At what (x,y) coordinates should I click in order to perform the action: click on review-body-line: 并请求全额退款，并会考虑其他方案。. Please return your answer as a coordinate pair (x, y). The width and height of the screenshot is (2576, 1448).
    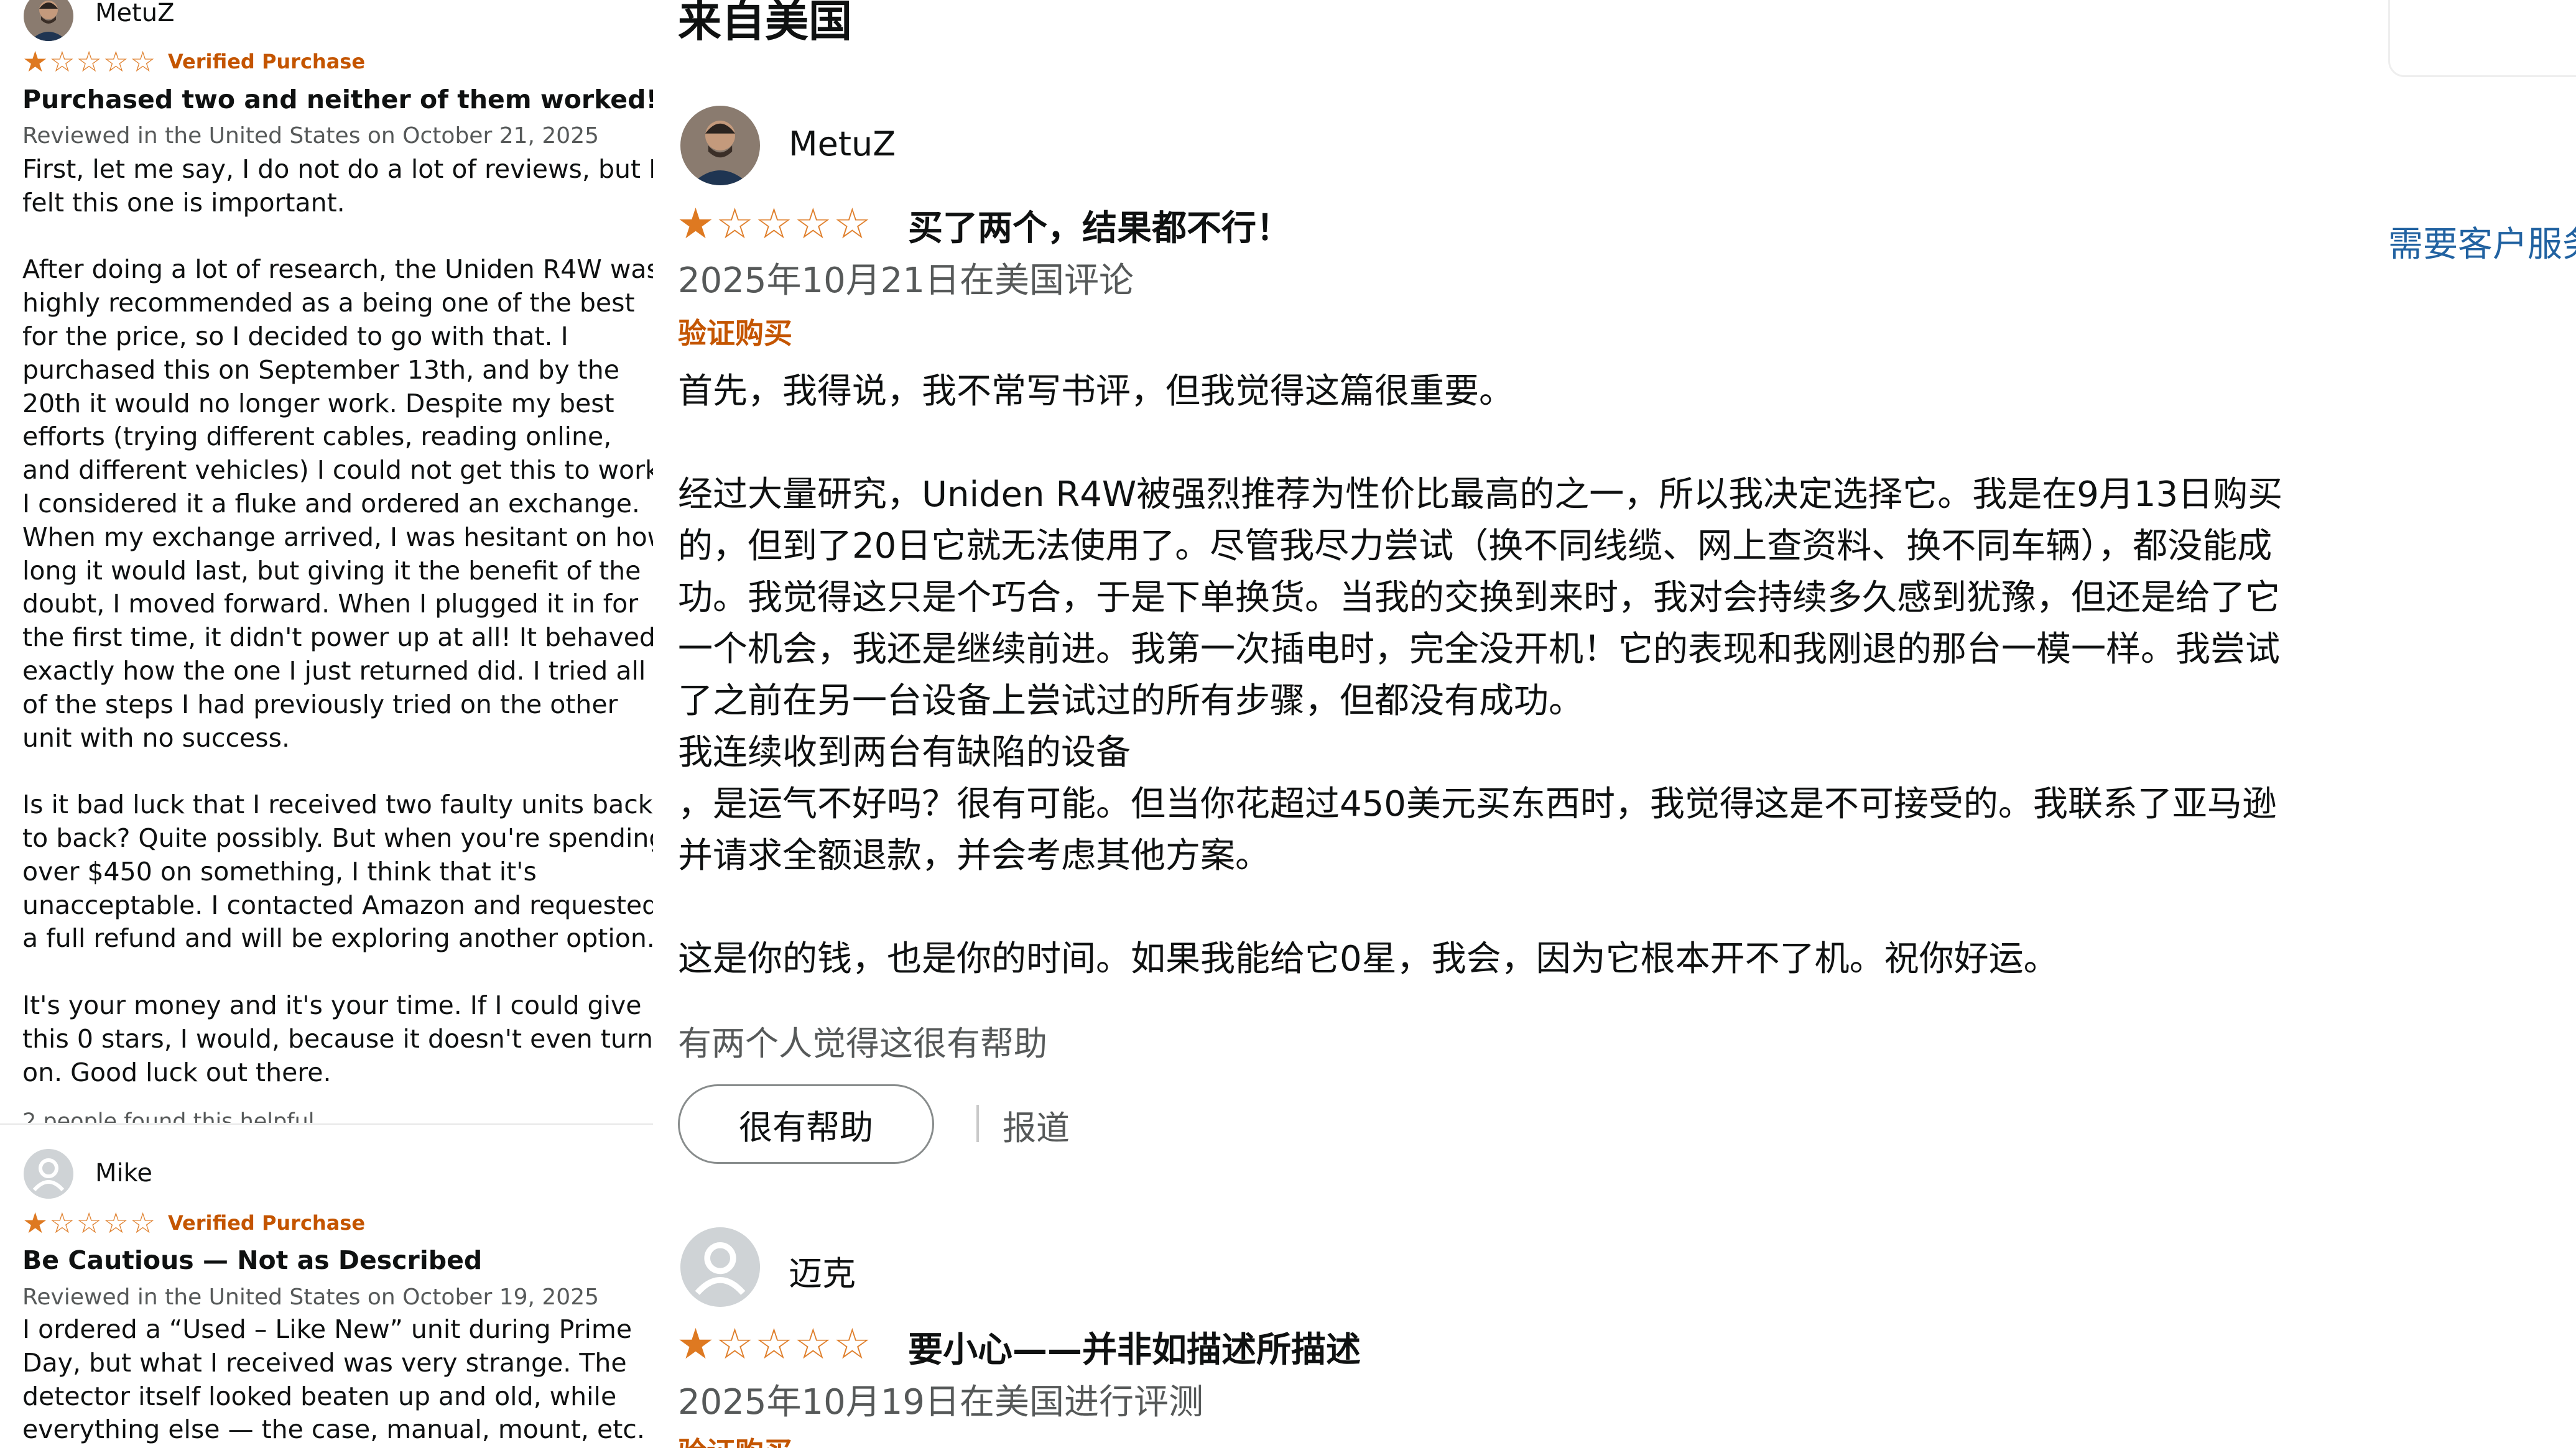
    Looking at the image, I should click on (974, 856).